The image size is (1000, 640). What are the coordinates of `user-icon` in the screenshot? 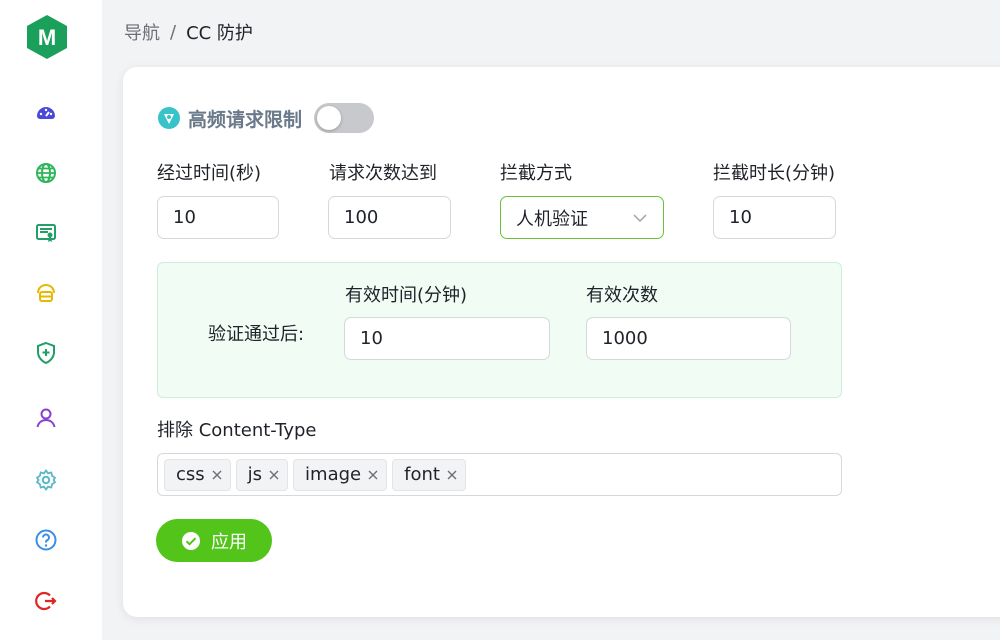 It's located at (46, 418).